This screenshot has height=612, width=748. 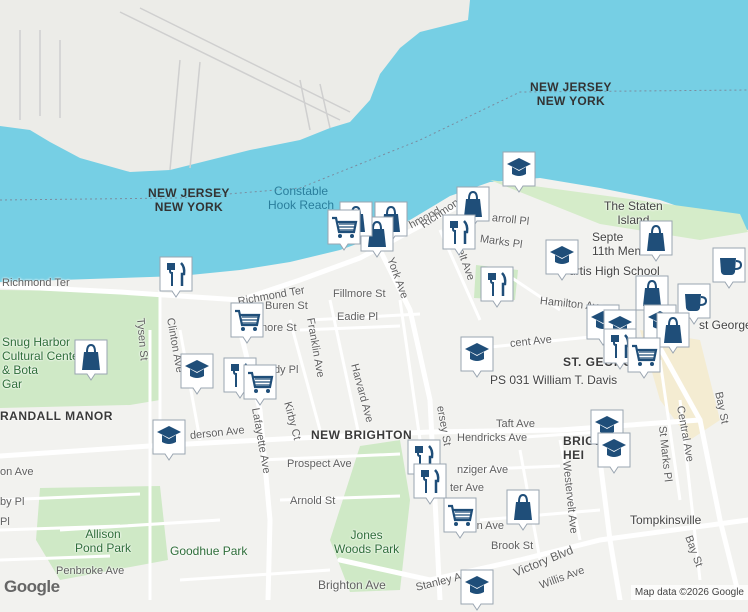 I want to click on street-label: Arnold St, so click(x=313, y=501).